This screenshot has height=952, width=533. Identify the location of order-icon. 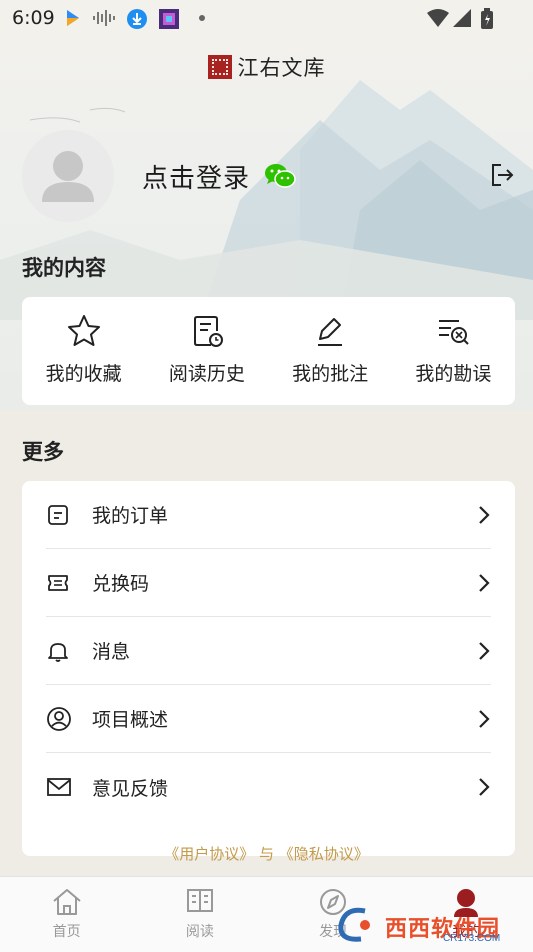
(58, 514).